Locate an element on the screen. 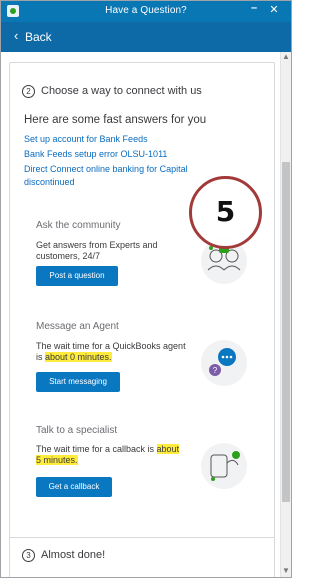 This screenshot has width=320, height=578. scroll-up-icon: ▲ is located at coordinates (286, 56).